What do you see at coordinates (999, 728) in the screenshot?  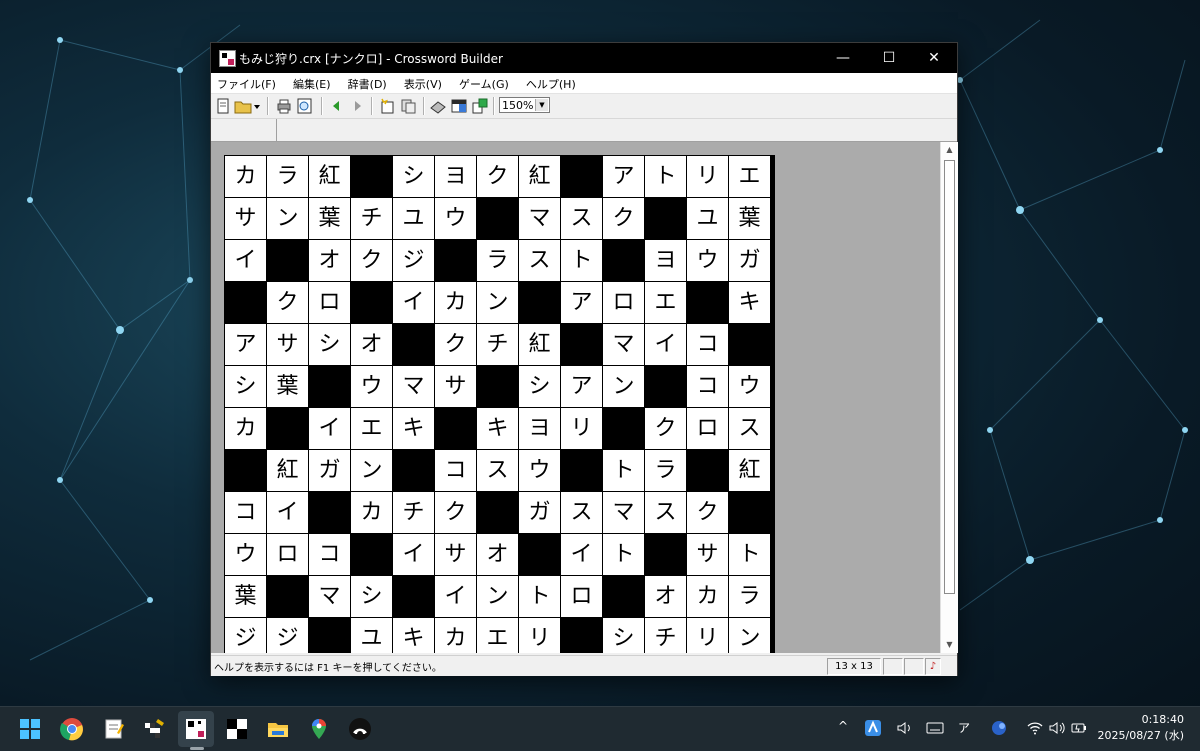 I see `network-app-icon` at bounding box center [999, 728].